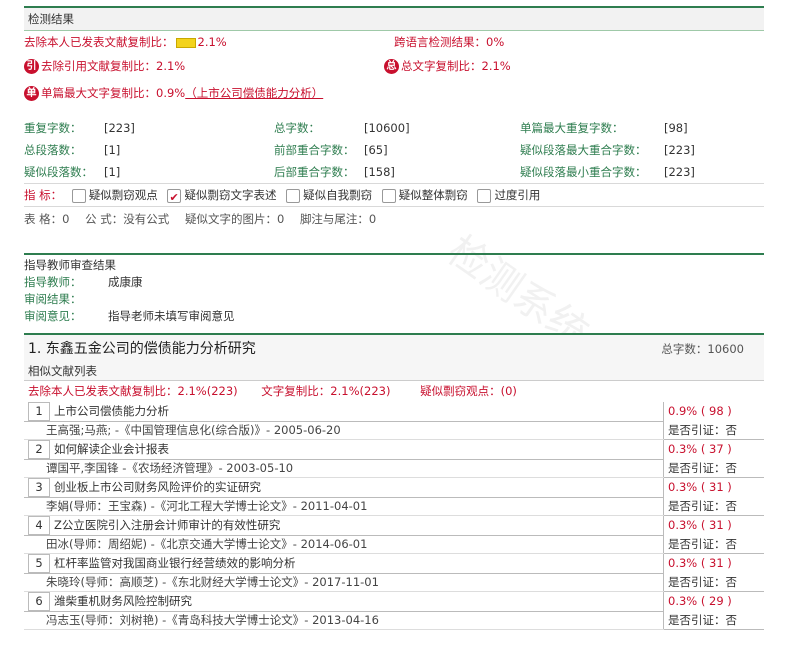 The height and width of the screenshot is (654, 785). I want to click on document-title-row: 1. 东鑫五金公司的偿债能力分析研究 总字数：10600, so click(394, 348).